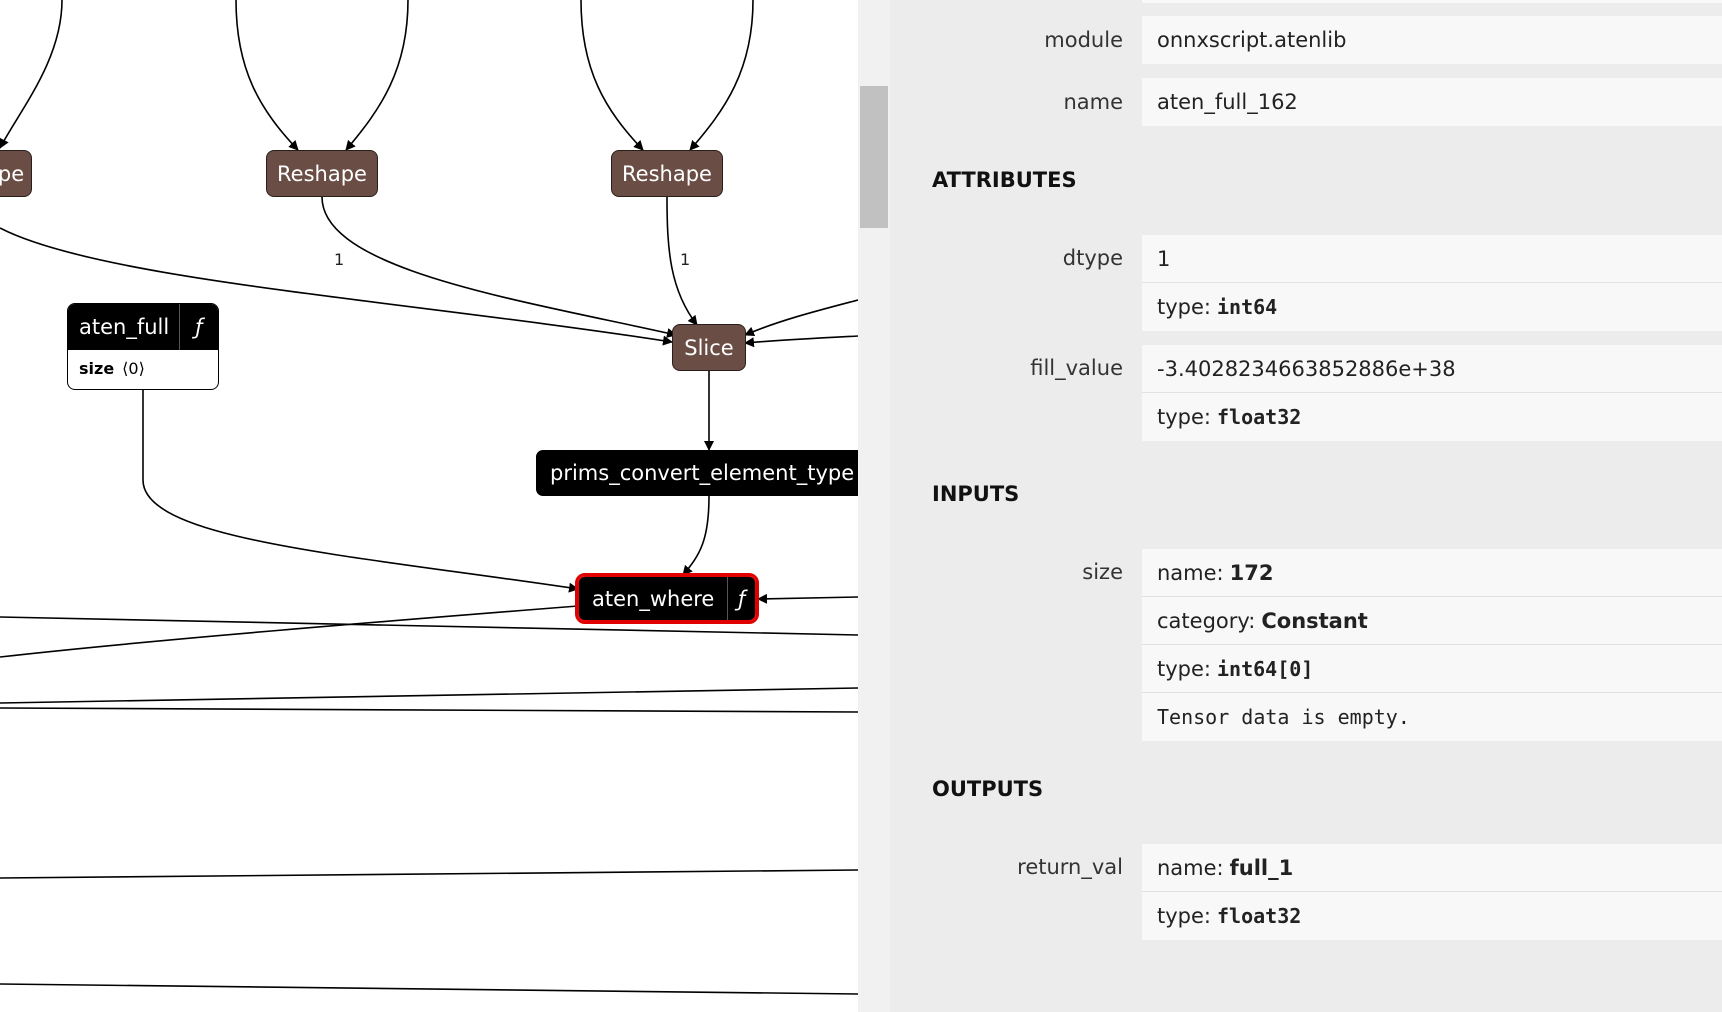 This screenshot has width=1722, height=1012. Describe the element at coordinates (1432, 40) in the screenshot. I see `module-field: onnxscript.atenlib` at that location.